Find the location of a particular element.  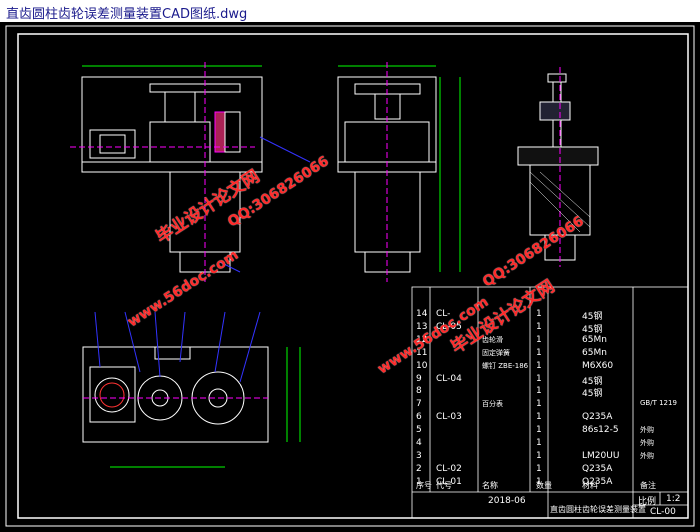

bom-cell-mat: M6X60 is located at coordinates (598, 365).